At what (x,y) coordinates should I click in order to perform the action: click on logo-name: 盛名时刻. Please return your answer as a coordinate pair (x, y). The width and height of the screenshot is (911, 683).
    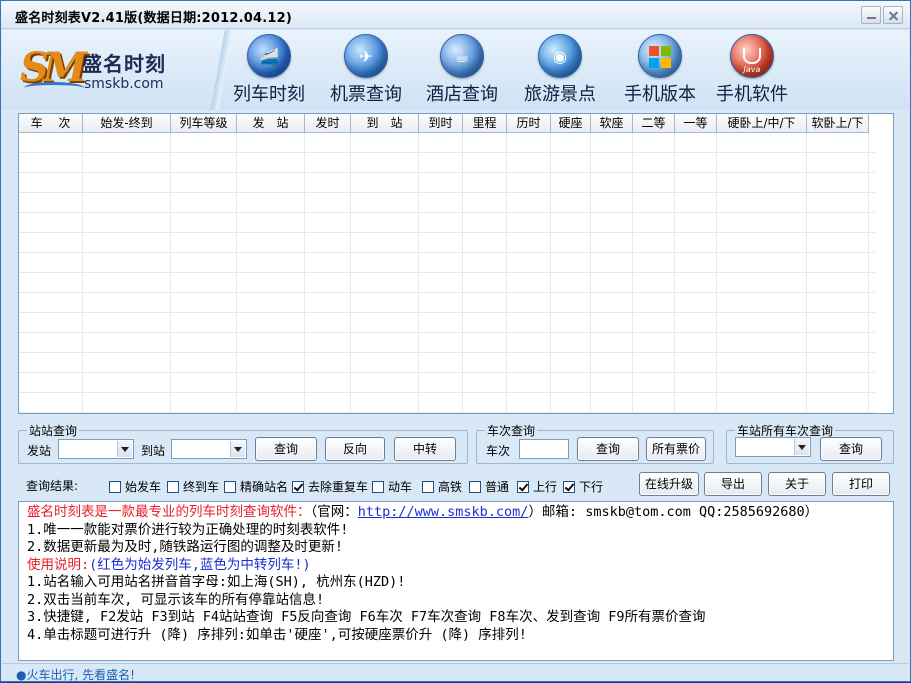
    Looking at the image, I should click on (124, 64).